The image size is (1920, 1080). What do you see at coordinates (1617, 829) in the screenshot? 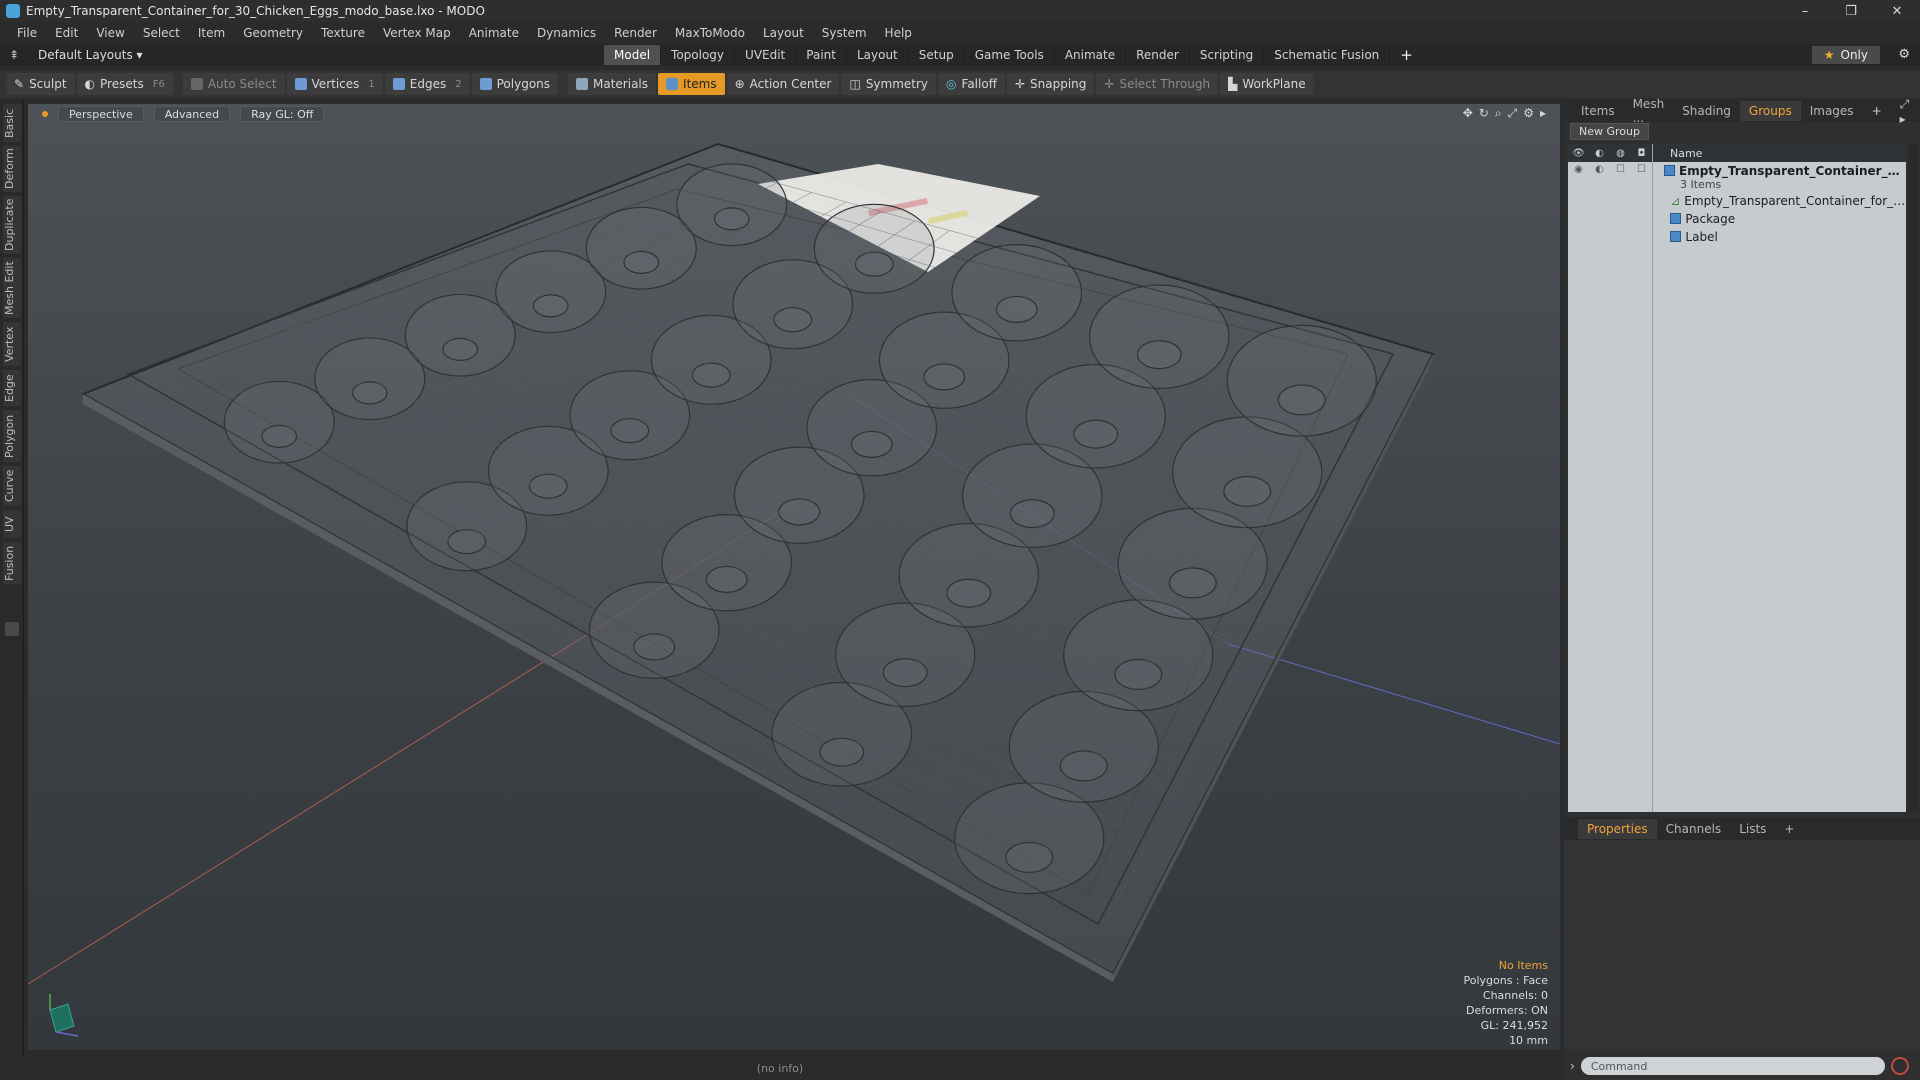
I see `tab-properties: Properties` at bounding box center [1617, 829].